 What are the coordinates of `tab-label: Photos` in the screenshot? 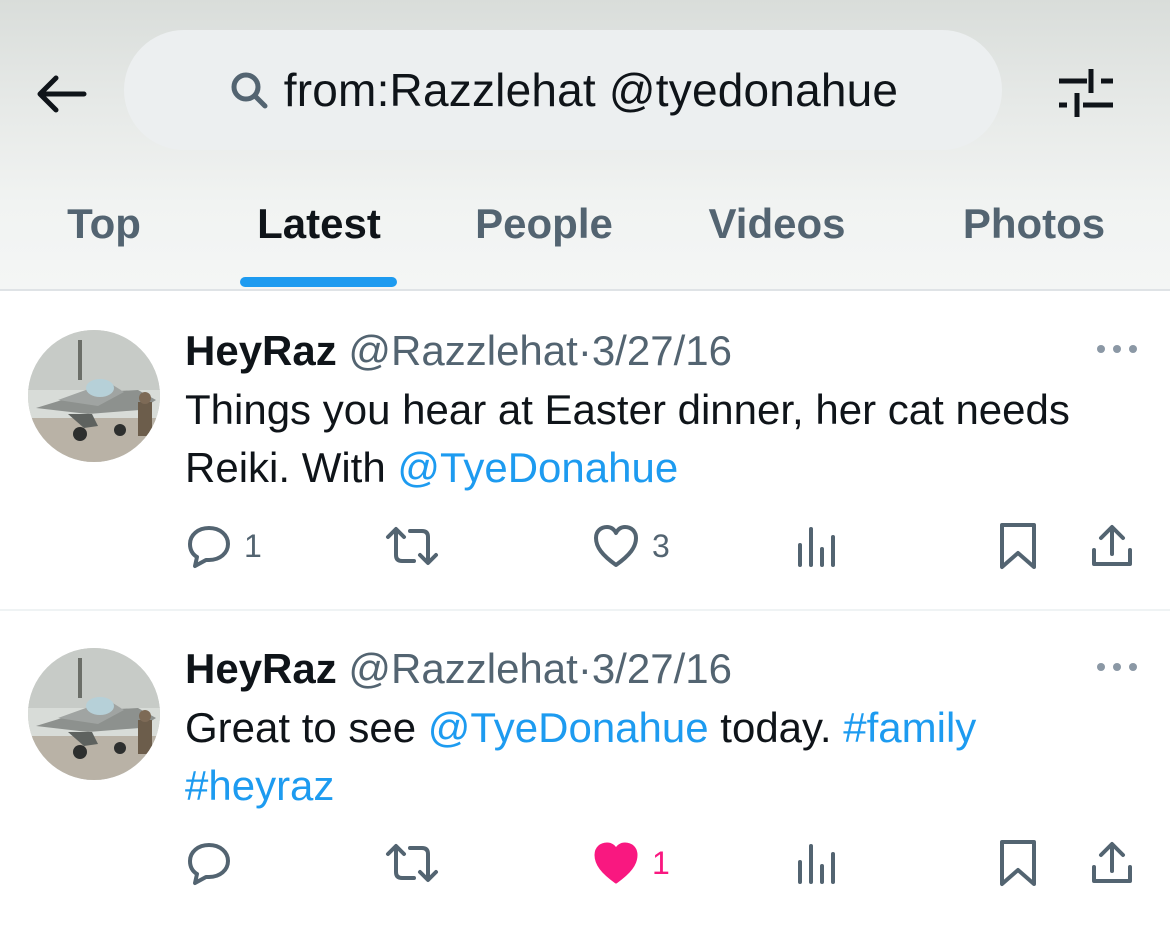 It's located at (1034, 223).